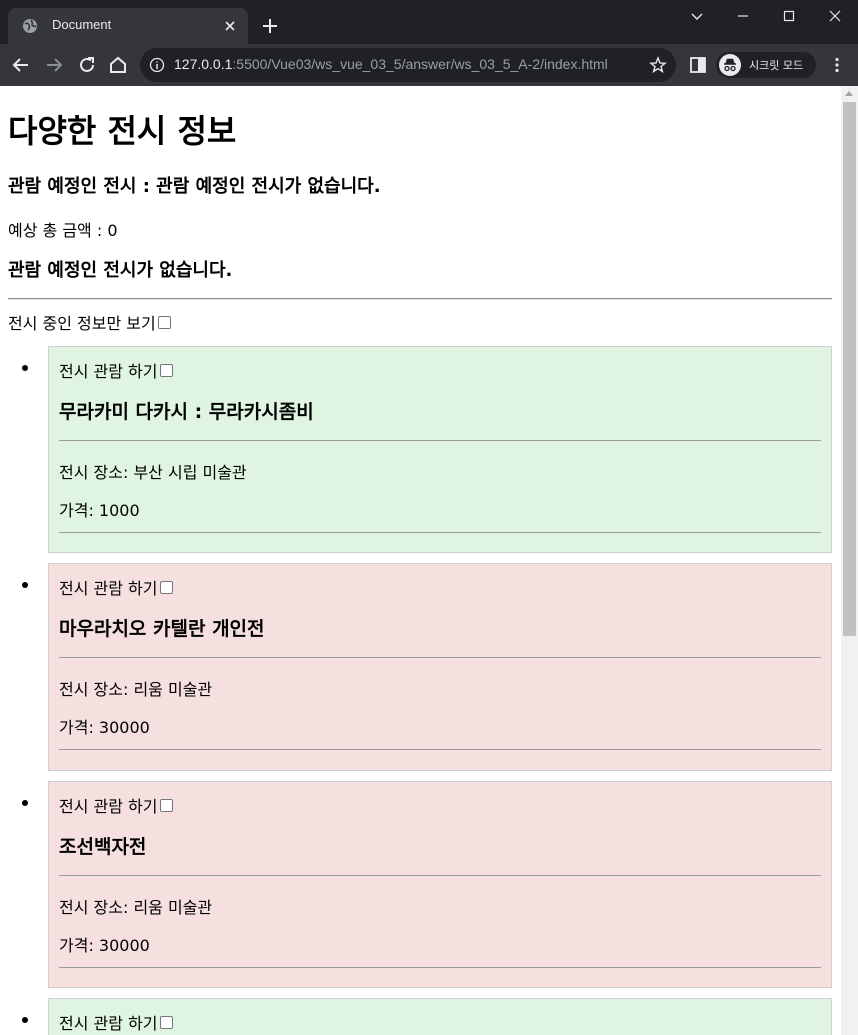 The height and width of the screenshot is (1035, 858). Describe the element at coordinates (63, 230) in the screenshot. I see `expected-total-price: 예상 총 금액 : 0` at that location.